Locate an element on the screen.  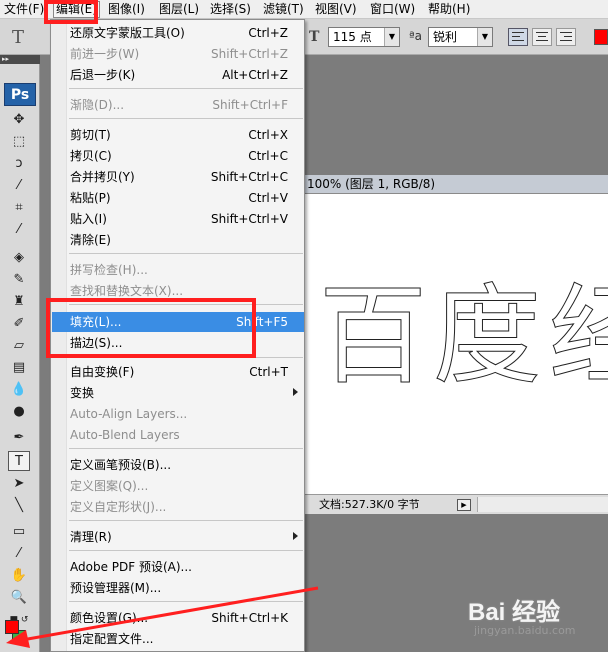
antialias-select: 锐利 ▼ is located at coordinates (460, 37).